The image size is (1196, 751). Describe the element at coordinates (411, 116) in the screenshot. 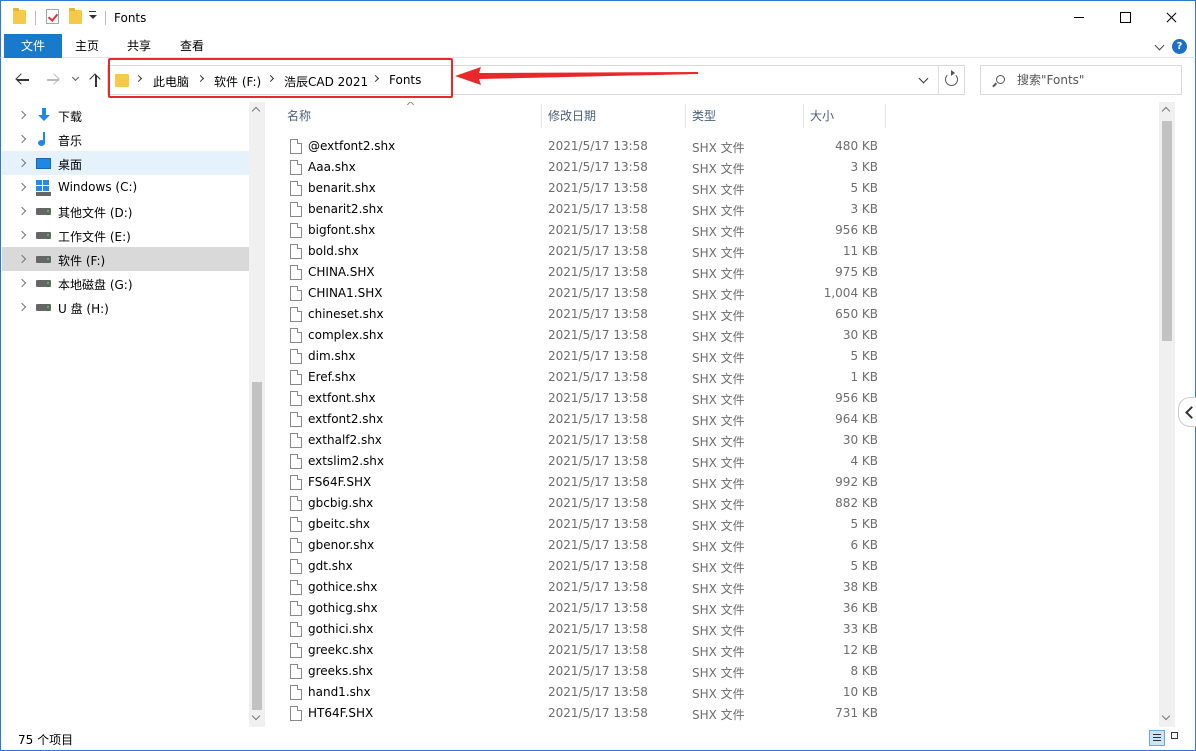

I see `column-header-name: 名称` at that location.